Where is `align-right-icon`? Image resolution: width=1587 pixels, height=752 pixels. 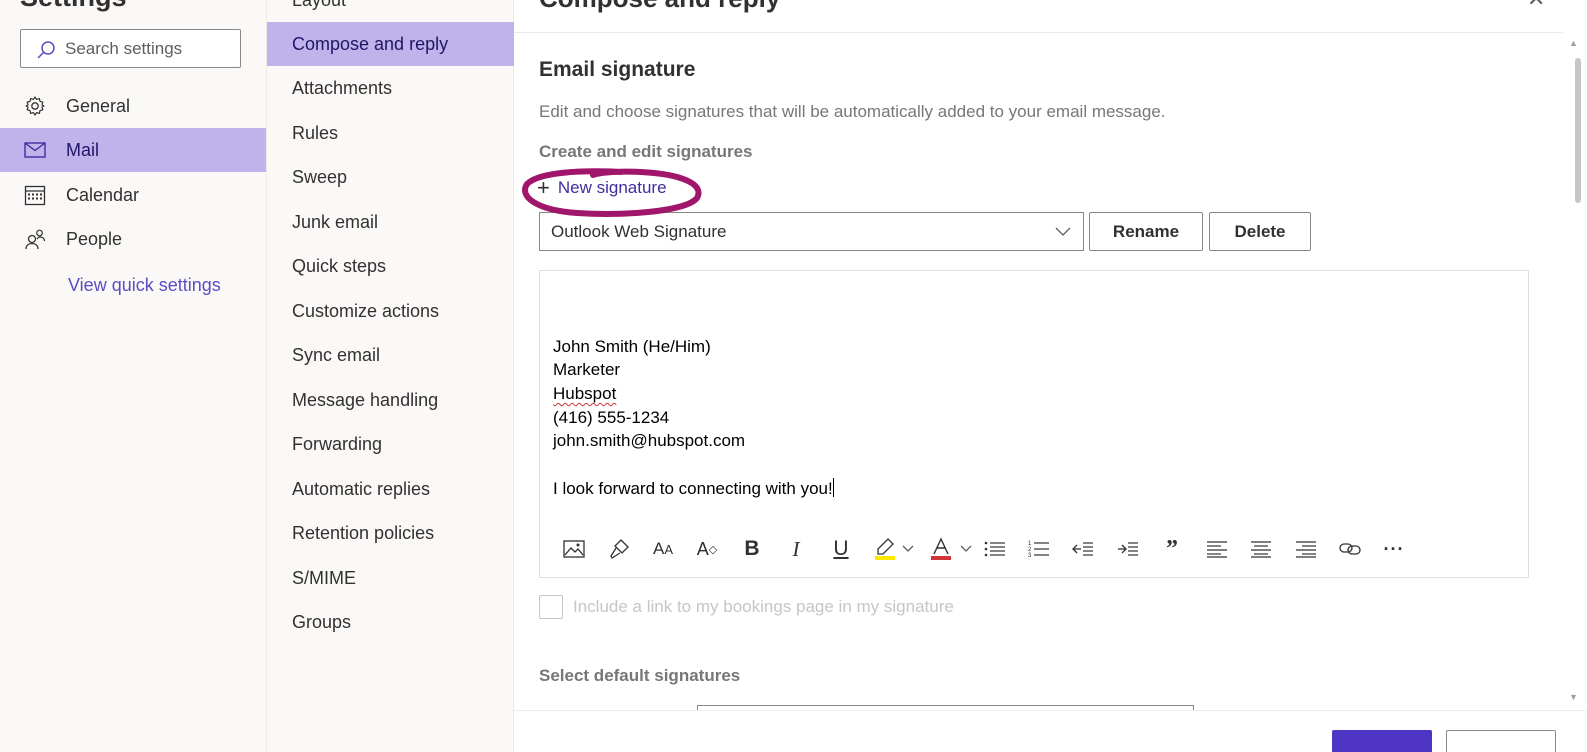 align-right-icon is located at coordinates (1306, 549).